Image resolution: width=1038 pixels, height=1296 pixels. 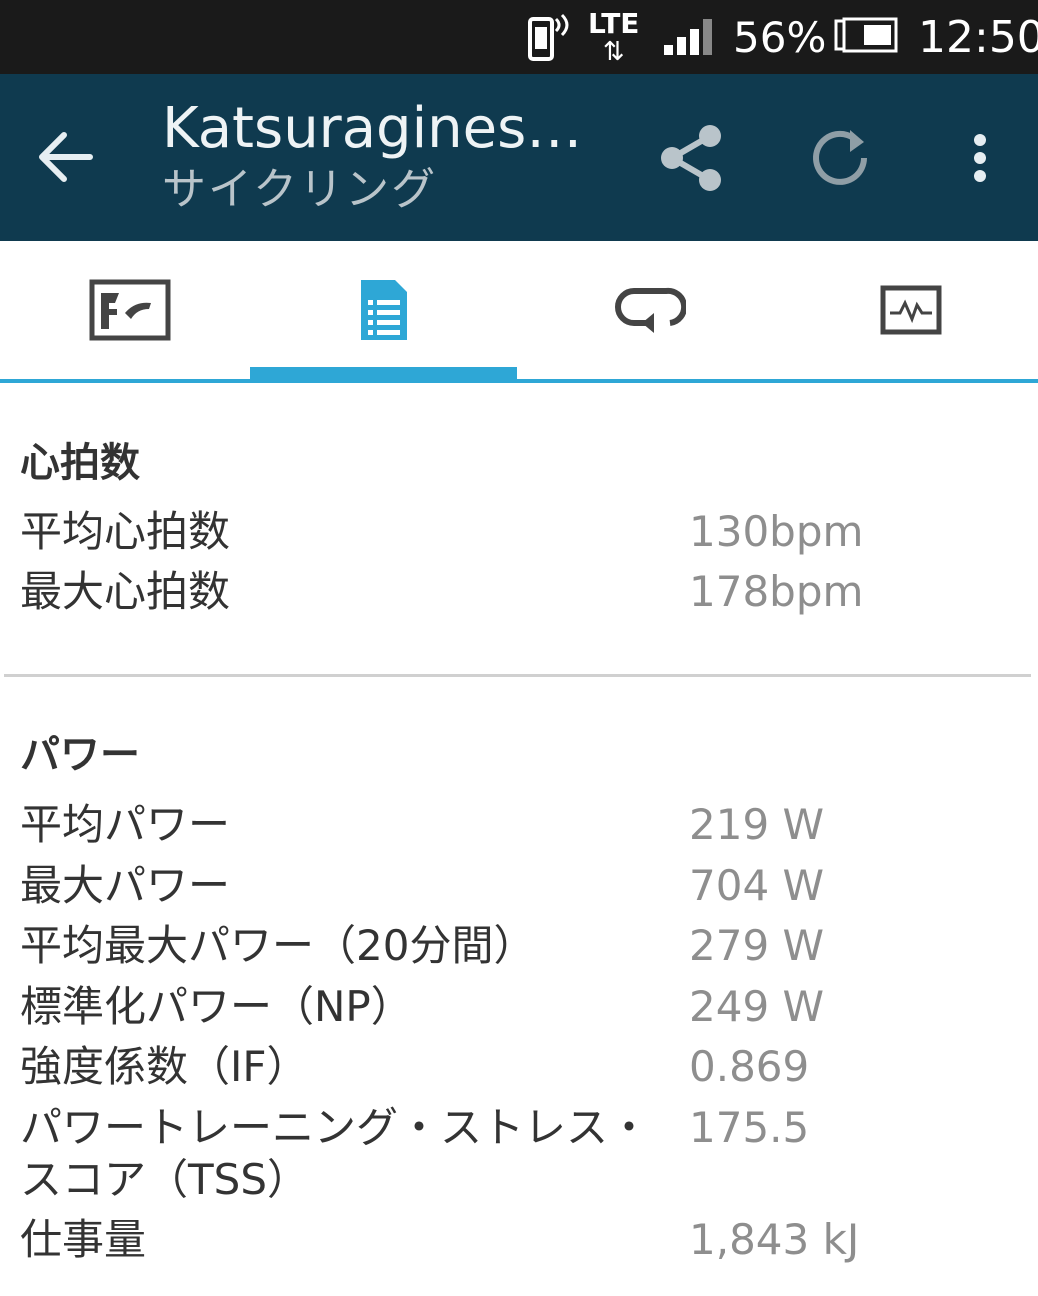 What do you see at coordinates (757, 824) in the screenshot?
I see `avg-power-value: 219 W` at bounding box center [757, 824].